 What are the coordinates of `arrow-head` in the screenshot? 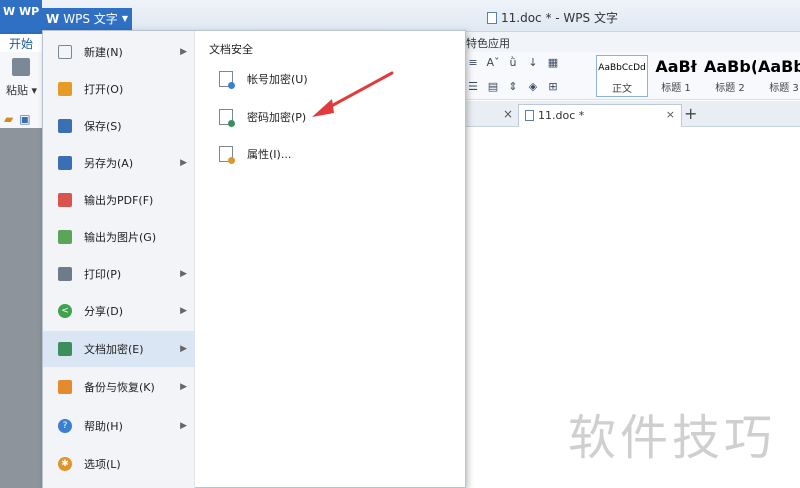 It's located at (323, 108).